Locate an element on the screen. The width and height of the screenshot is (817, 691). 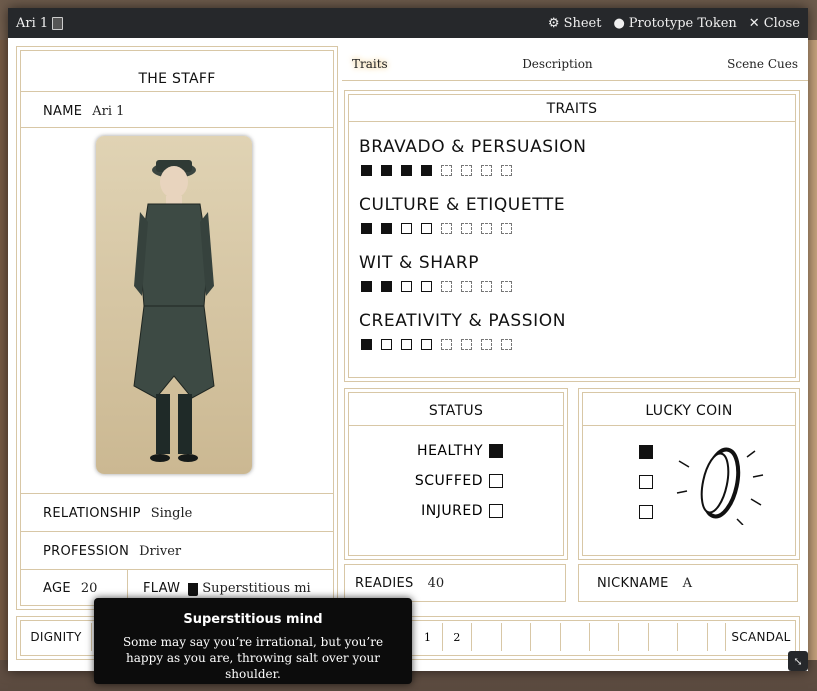
readies-field: READIES 40 is located at coordinates (455, 583).